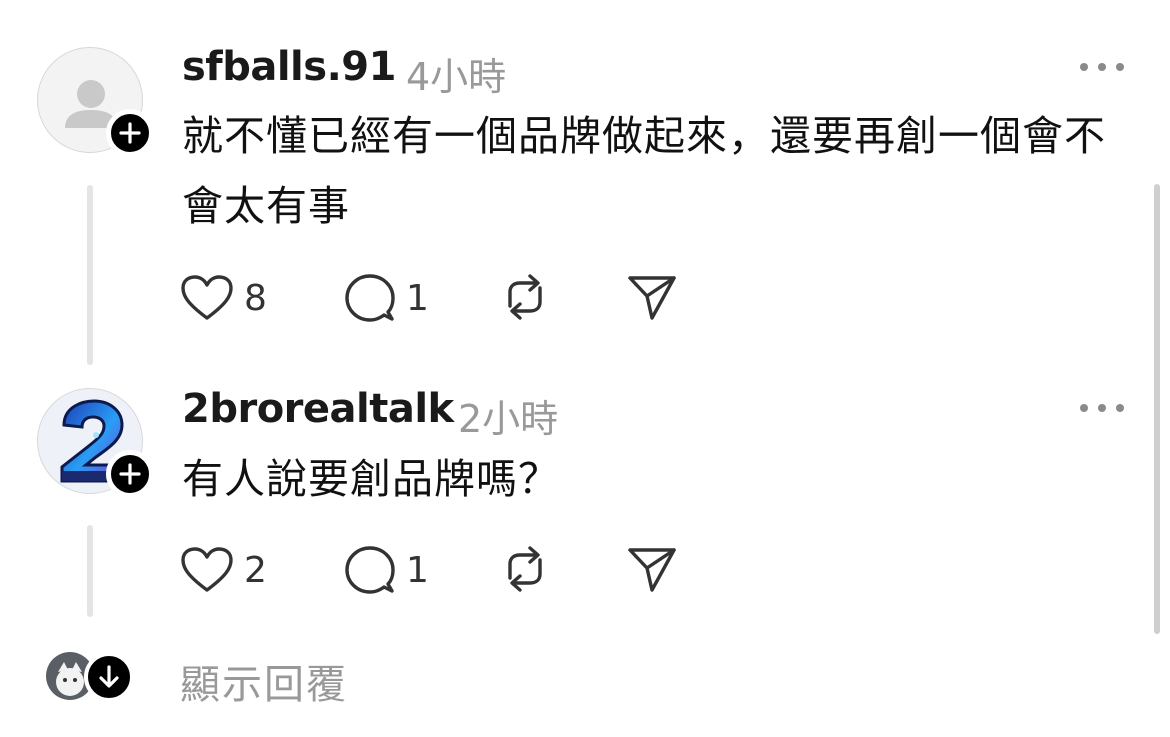 Image resolution: width=1170 pixels, height=737 pixels. I want to click on username: sfballs.91, so click(289, 67).